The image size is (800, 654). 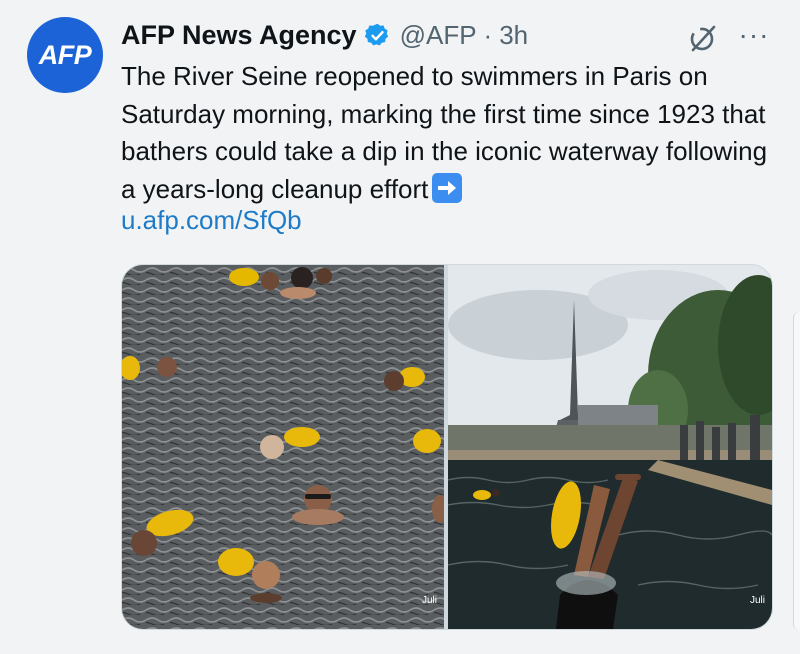 I want to click on avatar-logo-text: AFP, so click(x=65, y=54).